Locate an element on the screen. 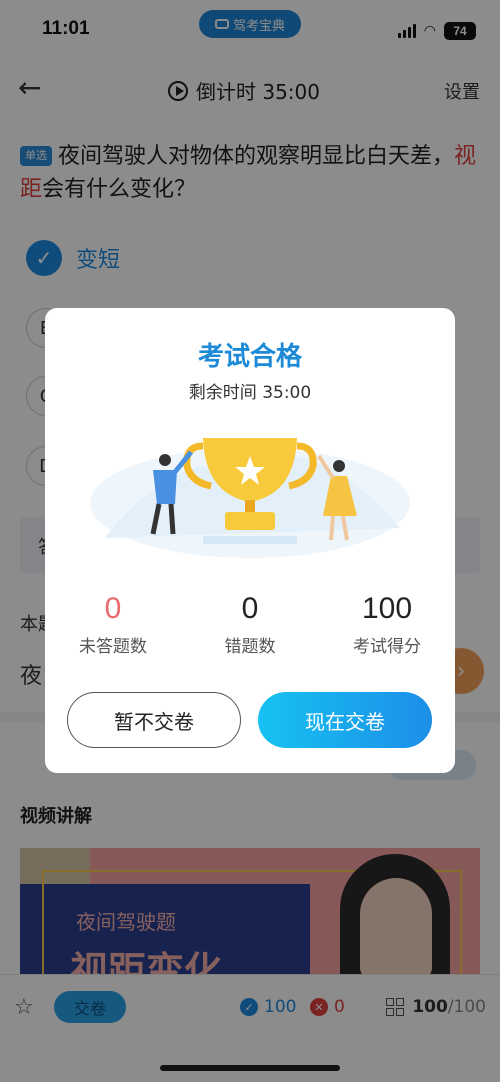 The height and width of the screenshot is (1082, 500). stat-unanswered-value: 0 is located at coordinates (113, 608).